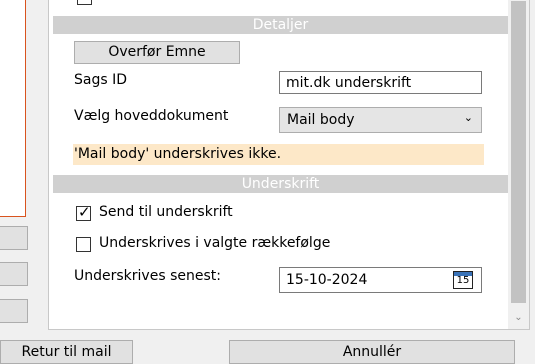  I want to click on signed-in-order-checkbox, so click(83, 244).